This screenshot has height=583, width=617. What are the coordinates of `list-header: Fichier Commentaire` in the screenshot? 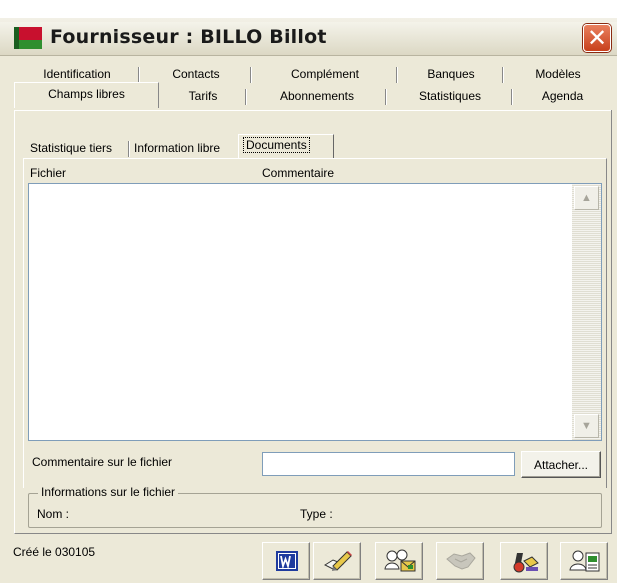 It's located at (316, 175).